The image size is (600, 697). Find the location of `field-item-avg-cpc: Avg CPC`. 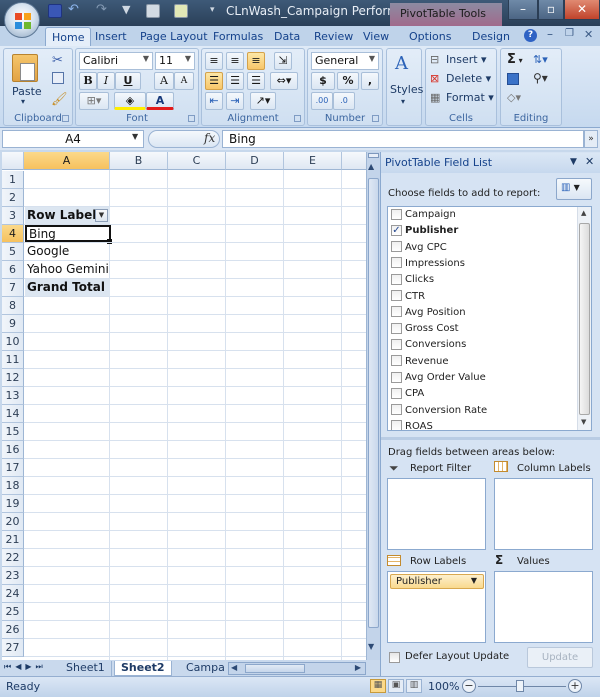

field-item-avg-cpc: Avg CPC is located at coordinates (419, 249).